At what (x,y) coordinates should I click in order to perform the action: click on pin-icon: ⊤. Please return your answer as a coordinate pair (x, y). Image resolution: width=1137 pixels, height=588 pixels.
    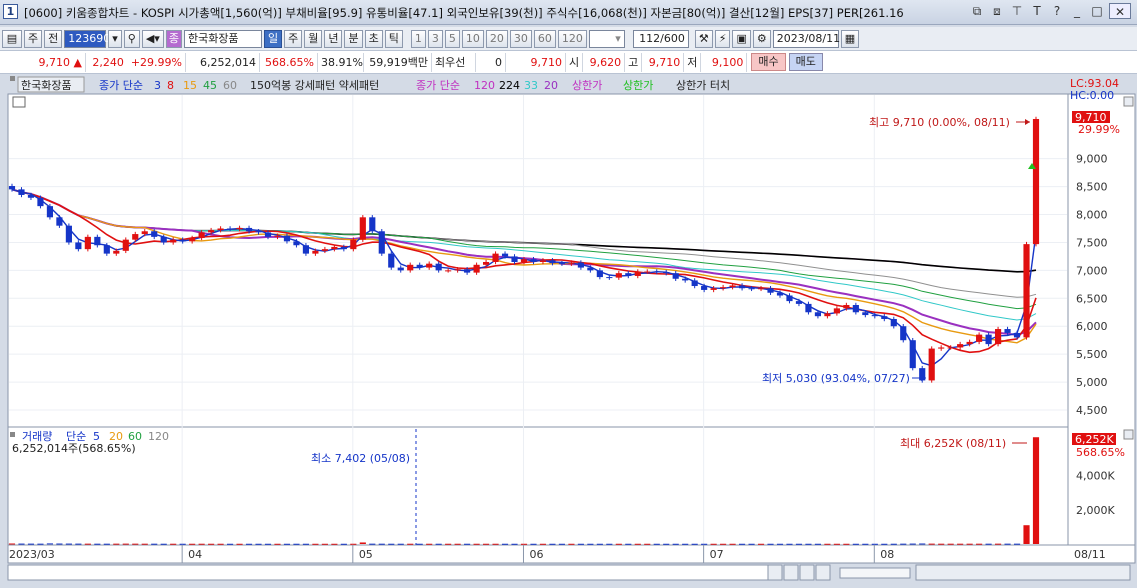
    Looking at the image, I should click on (1017, 11).